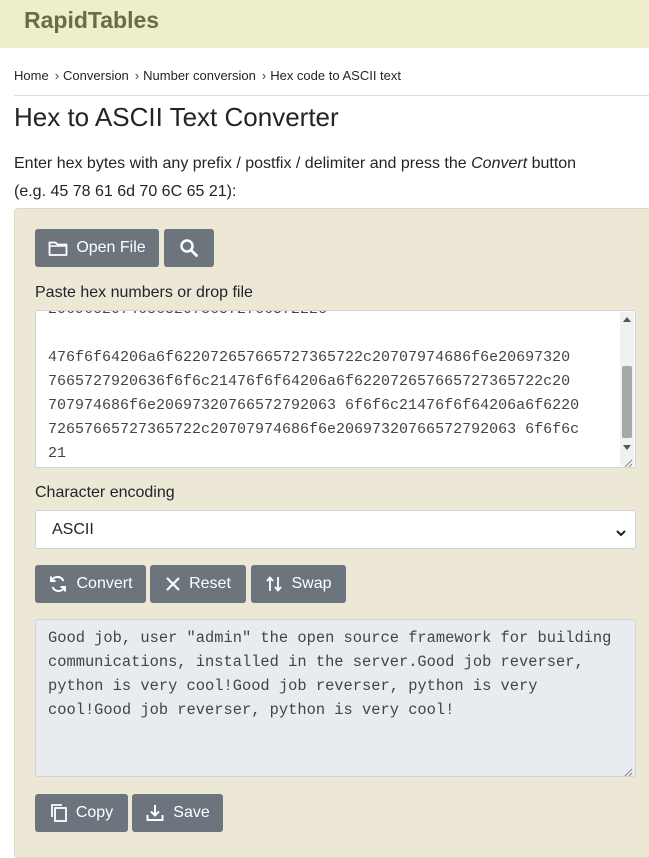 The image size is (649, 858). I want to click on swap-button: Swap, so click(298, 584).